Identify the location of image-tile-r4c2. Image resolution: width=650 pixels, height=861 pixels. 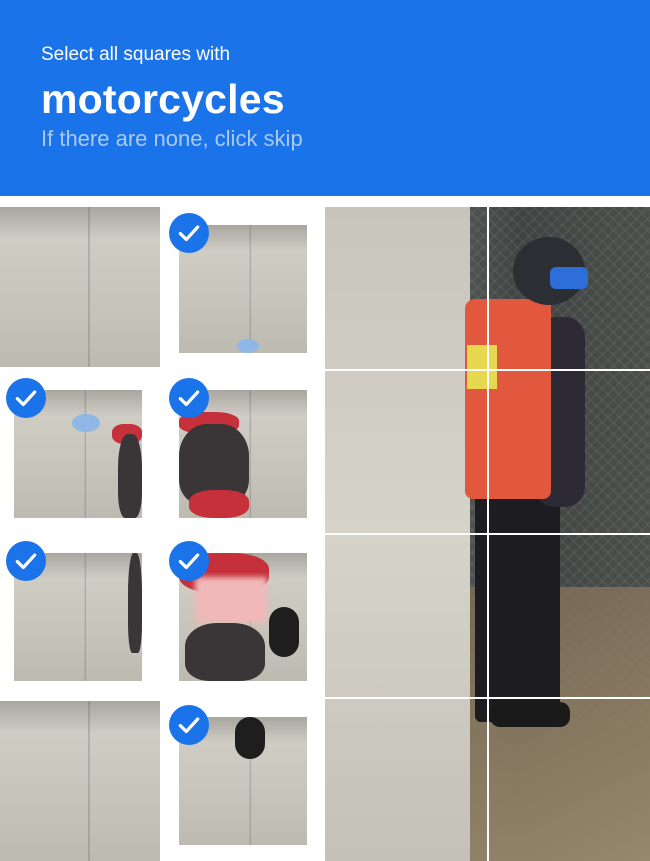
(245, 781).